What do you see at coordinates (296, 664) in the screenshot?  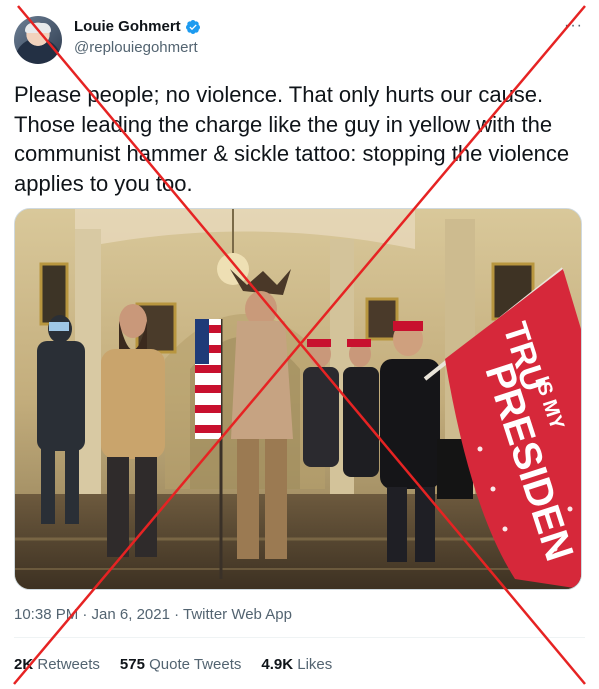 I see `likes-stat: 4.9K Likes` at bounding box center [296, 664].